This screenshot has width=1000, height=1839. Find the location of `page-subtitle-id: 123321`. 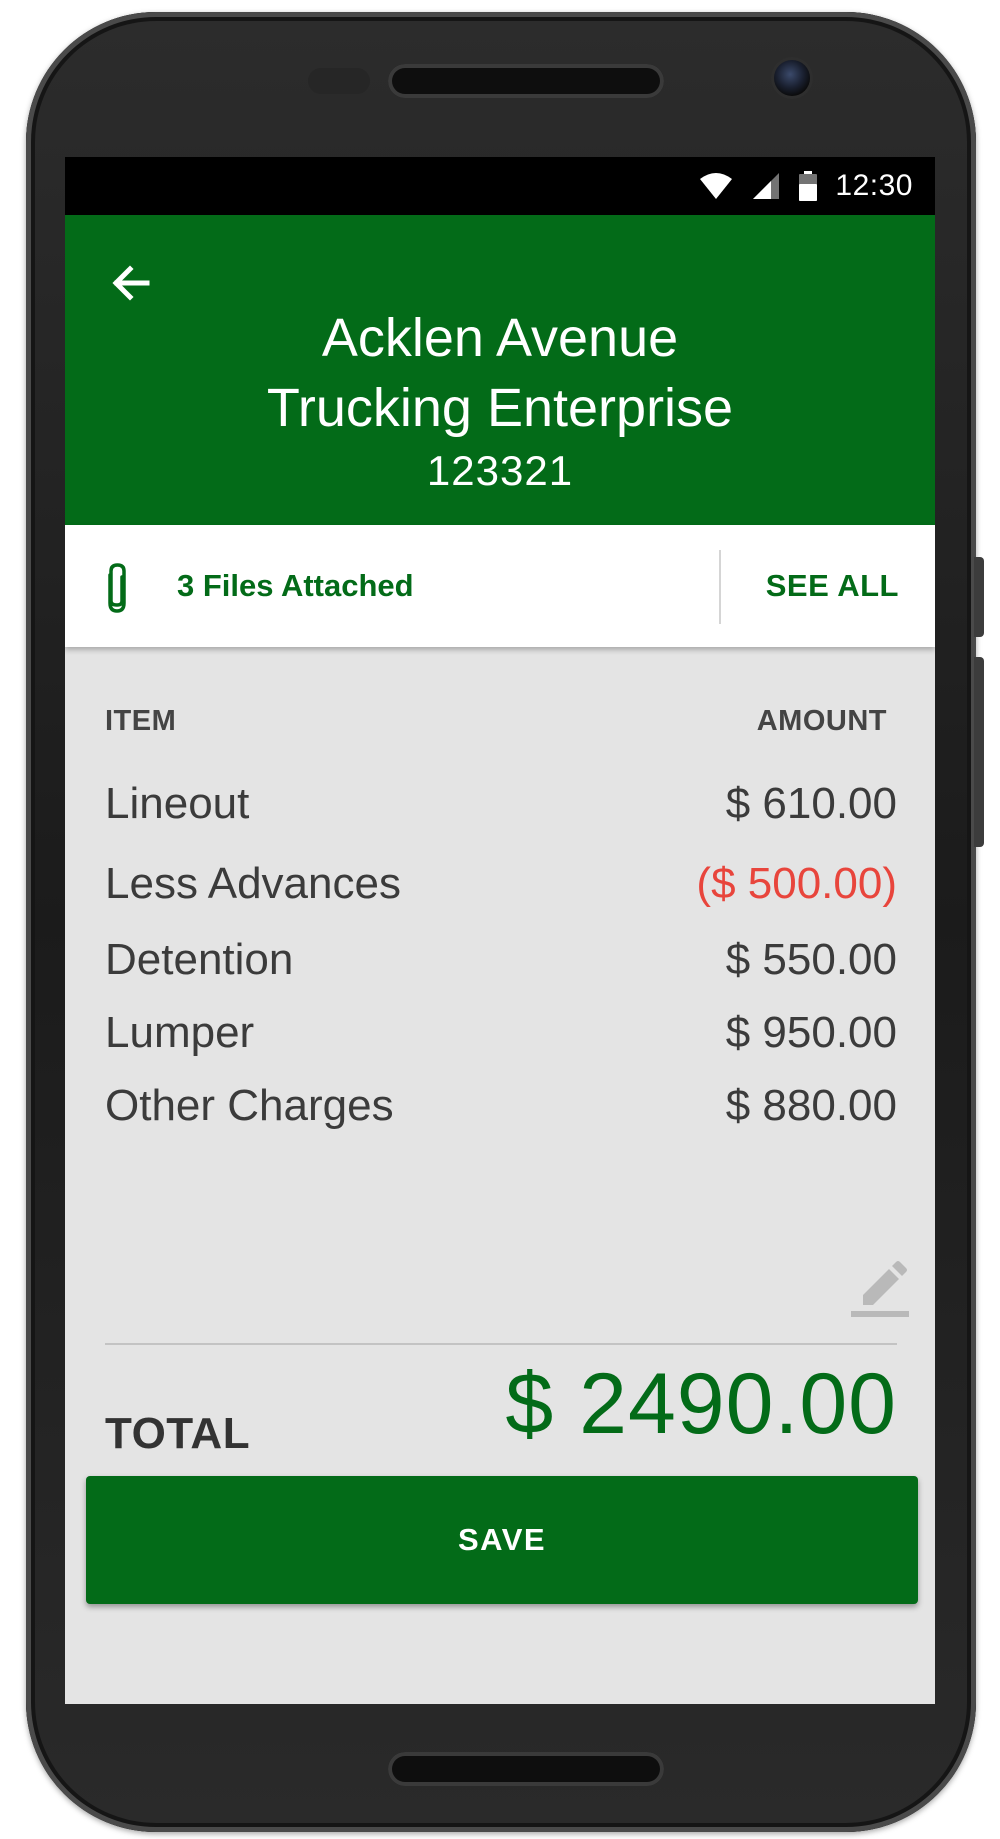

page-subtitle-id: 123321 is located at coordinates (500, 470).